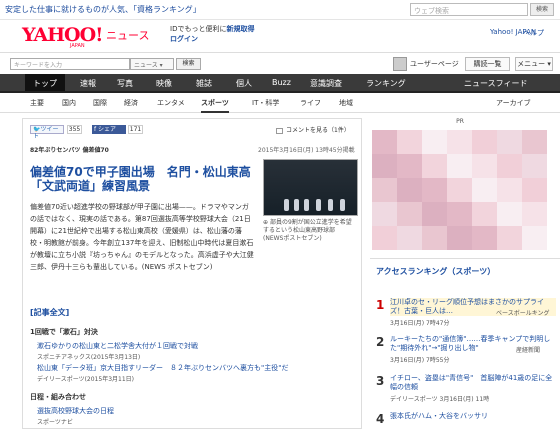  Describe the element at coordinates (184, 39) in the screenshot. I see `login-link: ログイン` at that location.